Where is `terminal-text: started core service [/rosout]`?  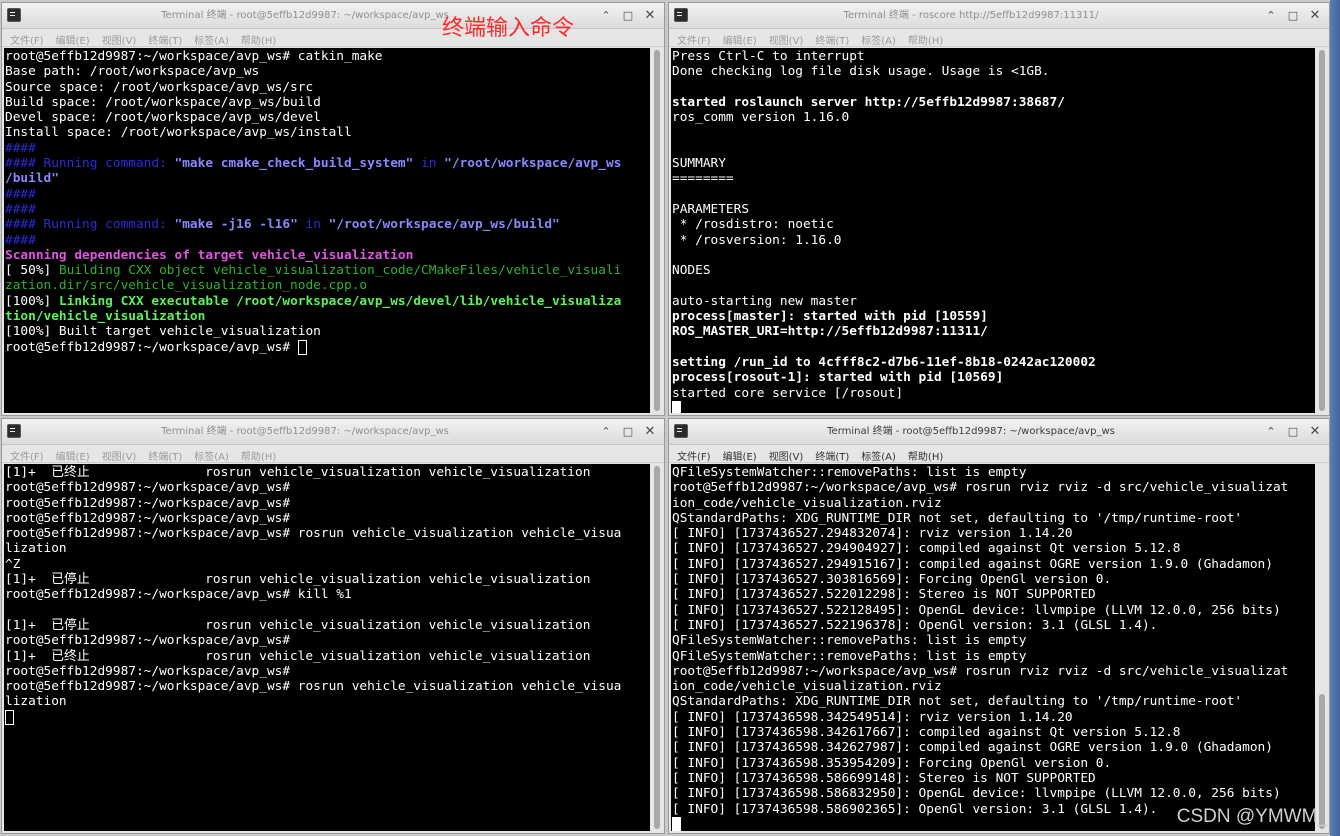
terminal-text: started core service [/rosout] is located at coordinates (788, 393).